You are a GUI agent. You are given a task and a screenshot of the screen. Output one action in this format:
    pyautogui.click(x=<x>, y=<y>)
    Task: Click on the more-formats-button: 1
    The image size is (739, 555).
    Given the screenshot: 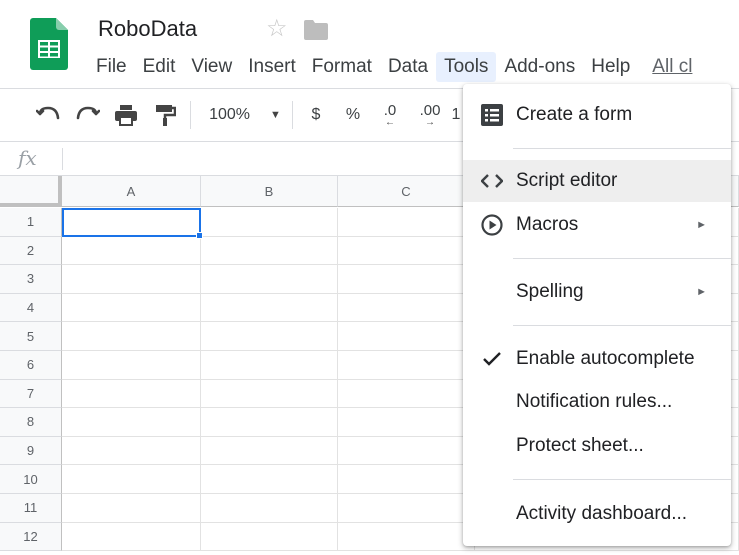 What is the action you would take?
    pyautogui.click(x=456, y=115)
    